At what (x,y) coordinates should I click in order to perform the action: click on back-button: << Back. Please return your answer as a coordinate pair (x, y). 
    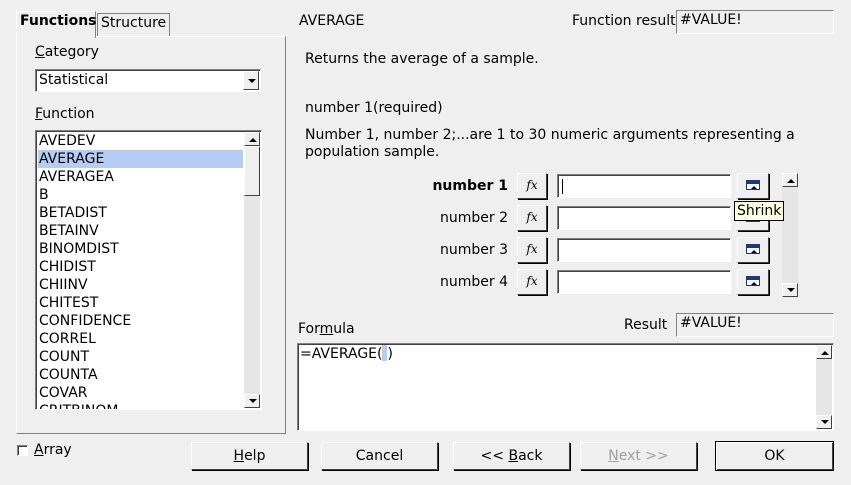
    Looking at the image, I should click on (511, 456).